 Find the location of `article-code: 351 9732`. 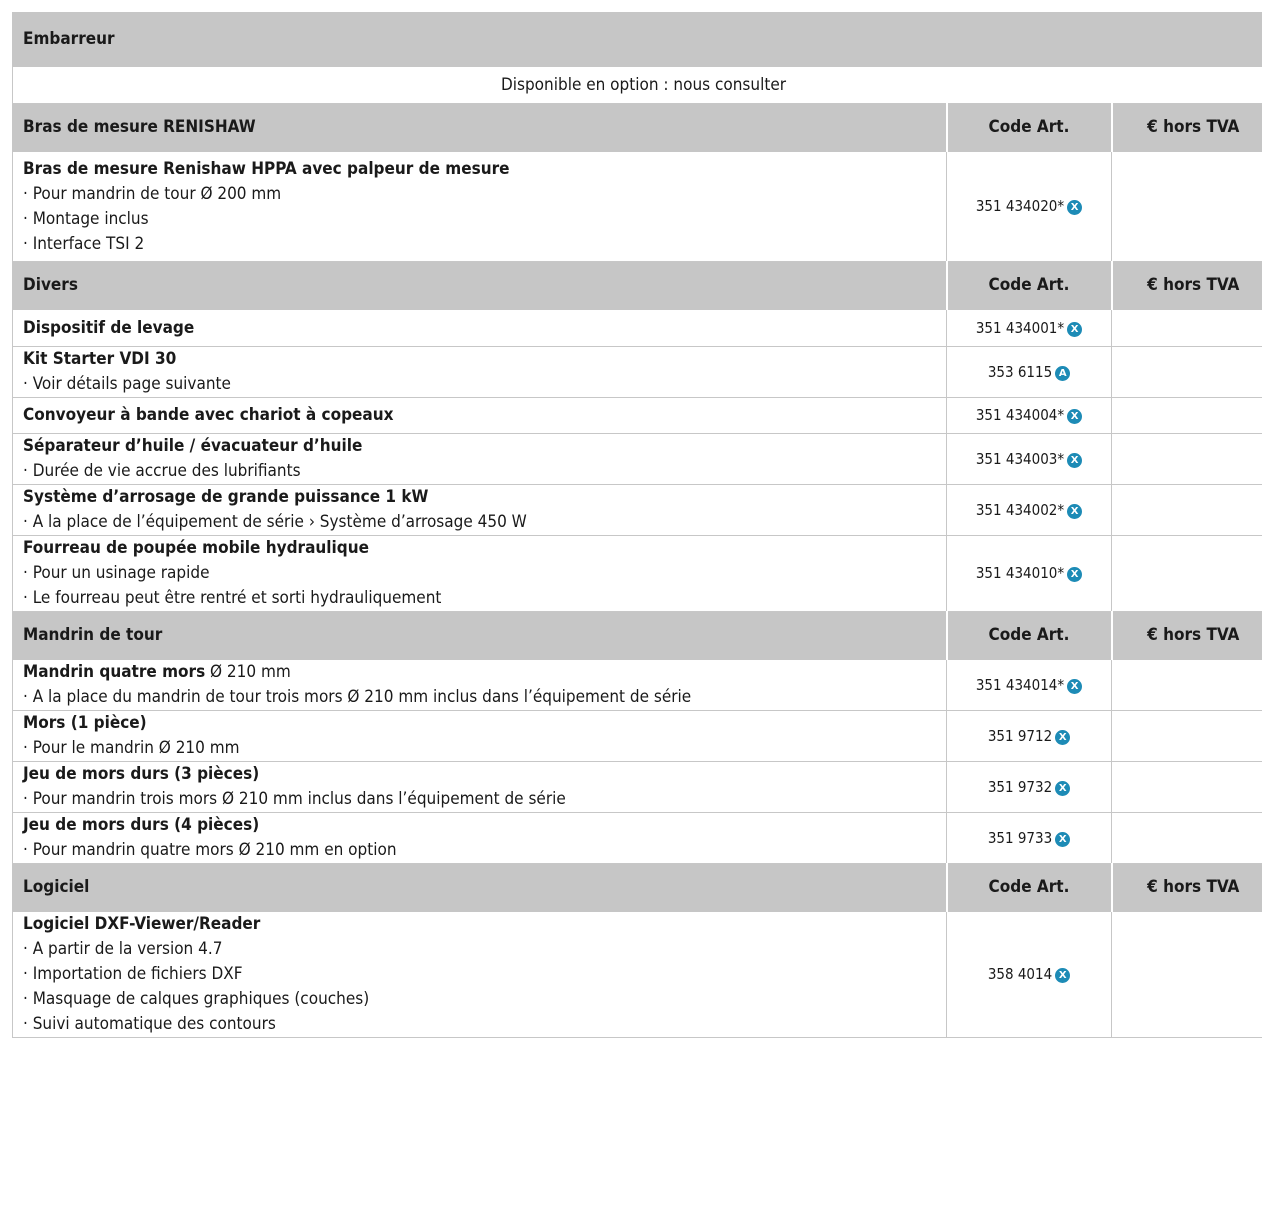

article-code: 351 9732 is located at coordinates (1020, 786).